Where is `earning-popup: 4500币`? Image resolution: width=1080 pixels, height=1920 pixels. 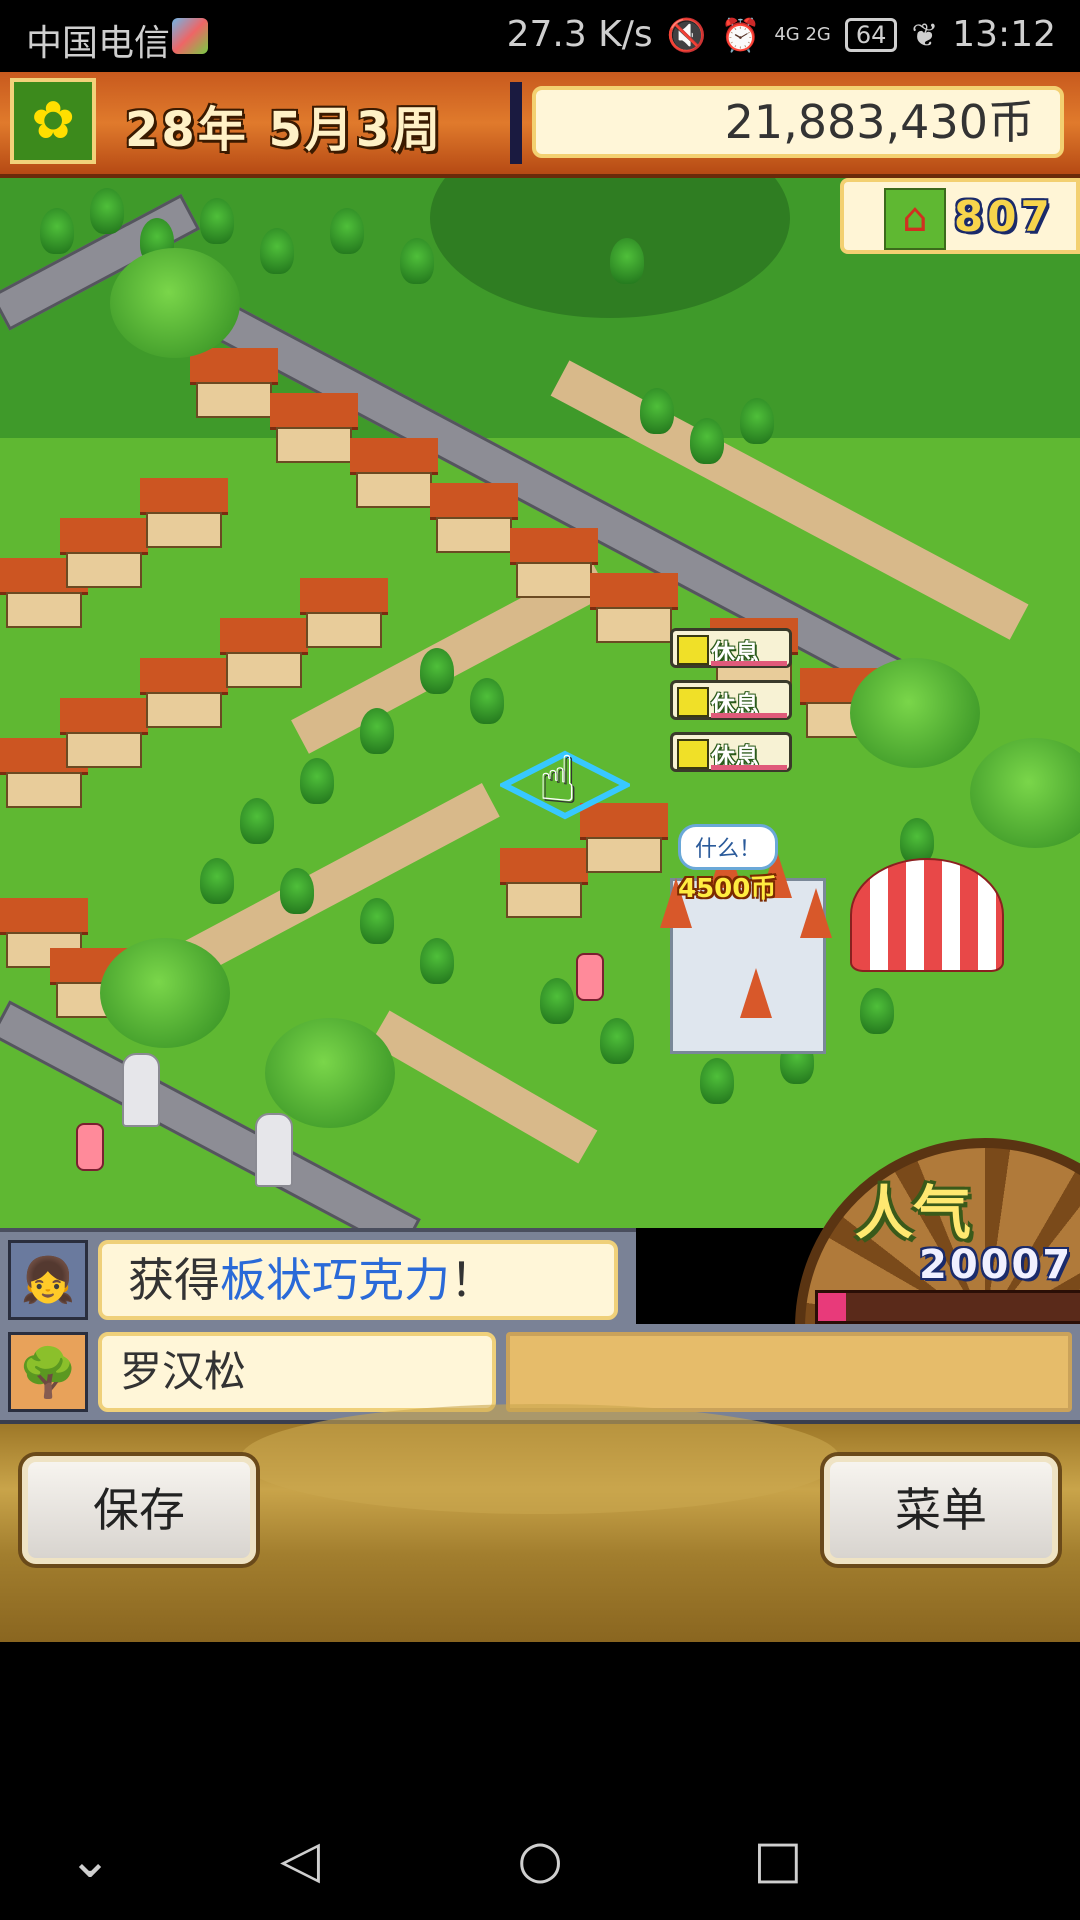 earning-popup: 4500币 is located at coordinates (727, 889).